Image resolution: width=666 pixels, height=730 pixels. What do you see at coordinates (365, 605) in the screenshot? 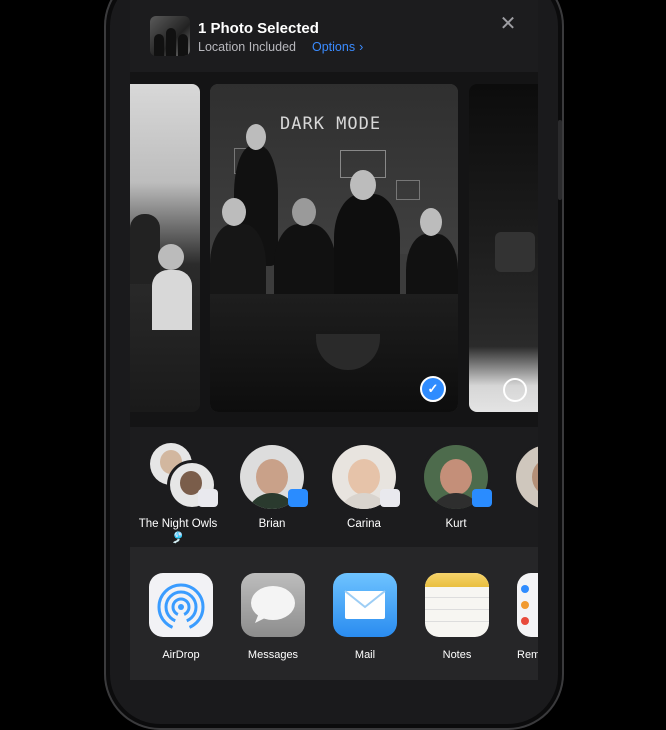
I see `mail-icon` at bounding box center [365, 605].